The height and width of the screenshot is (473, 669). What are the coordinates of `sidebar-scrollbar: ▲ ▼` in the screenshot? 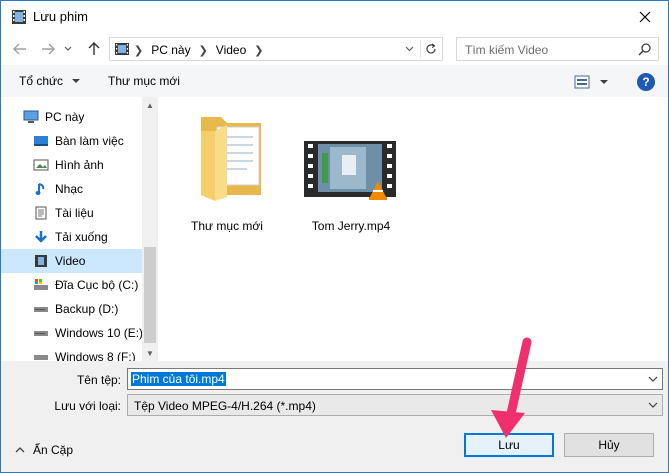 It's located at (150, 229).